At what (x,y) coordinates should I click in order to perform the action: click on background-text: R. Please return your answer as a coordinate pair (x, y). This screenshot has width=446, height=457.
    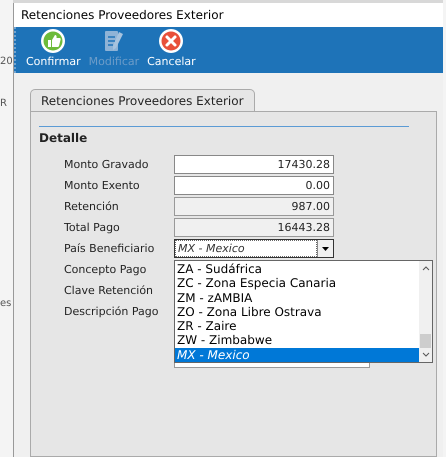
    Looking at the image, I should click on (4, 104).